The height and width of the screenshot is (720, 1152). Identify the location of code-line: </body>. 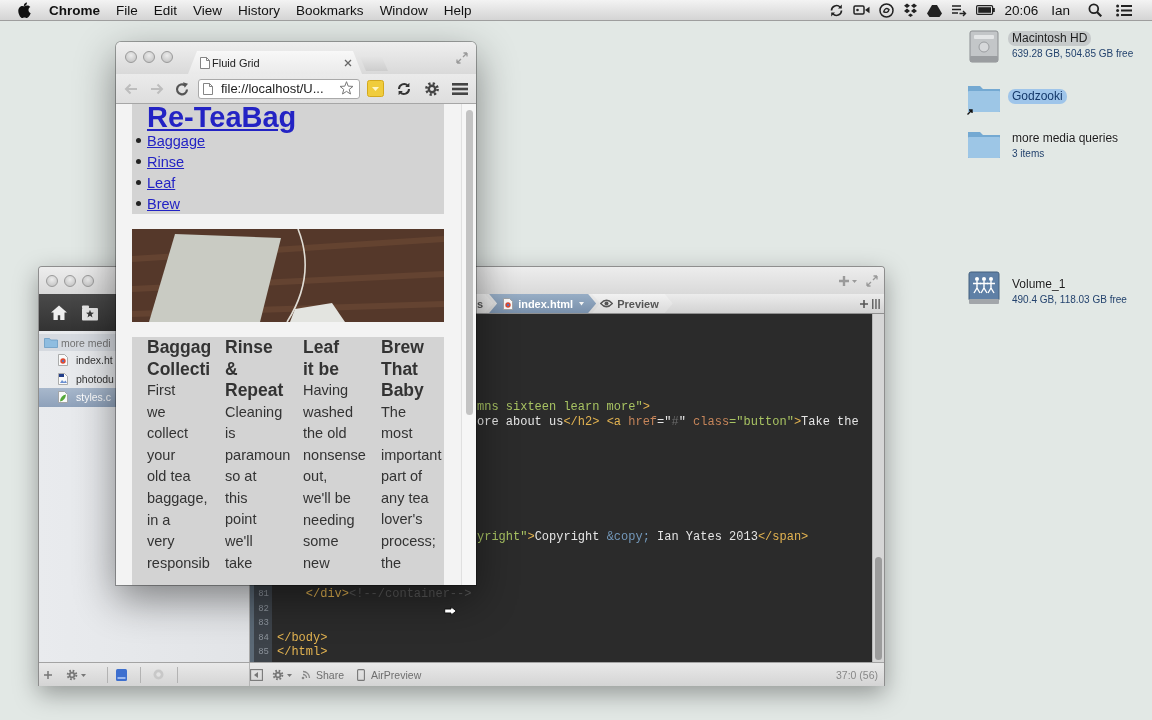
(302, 637).